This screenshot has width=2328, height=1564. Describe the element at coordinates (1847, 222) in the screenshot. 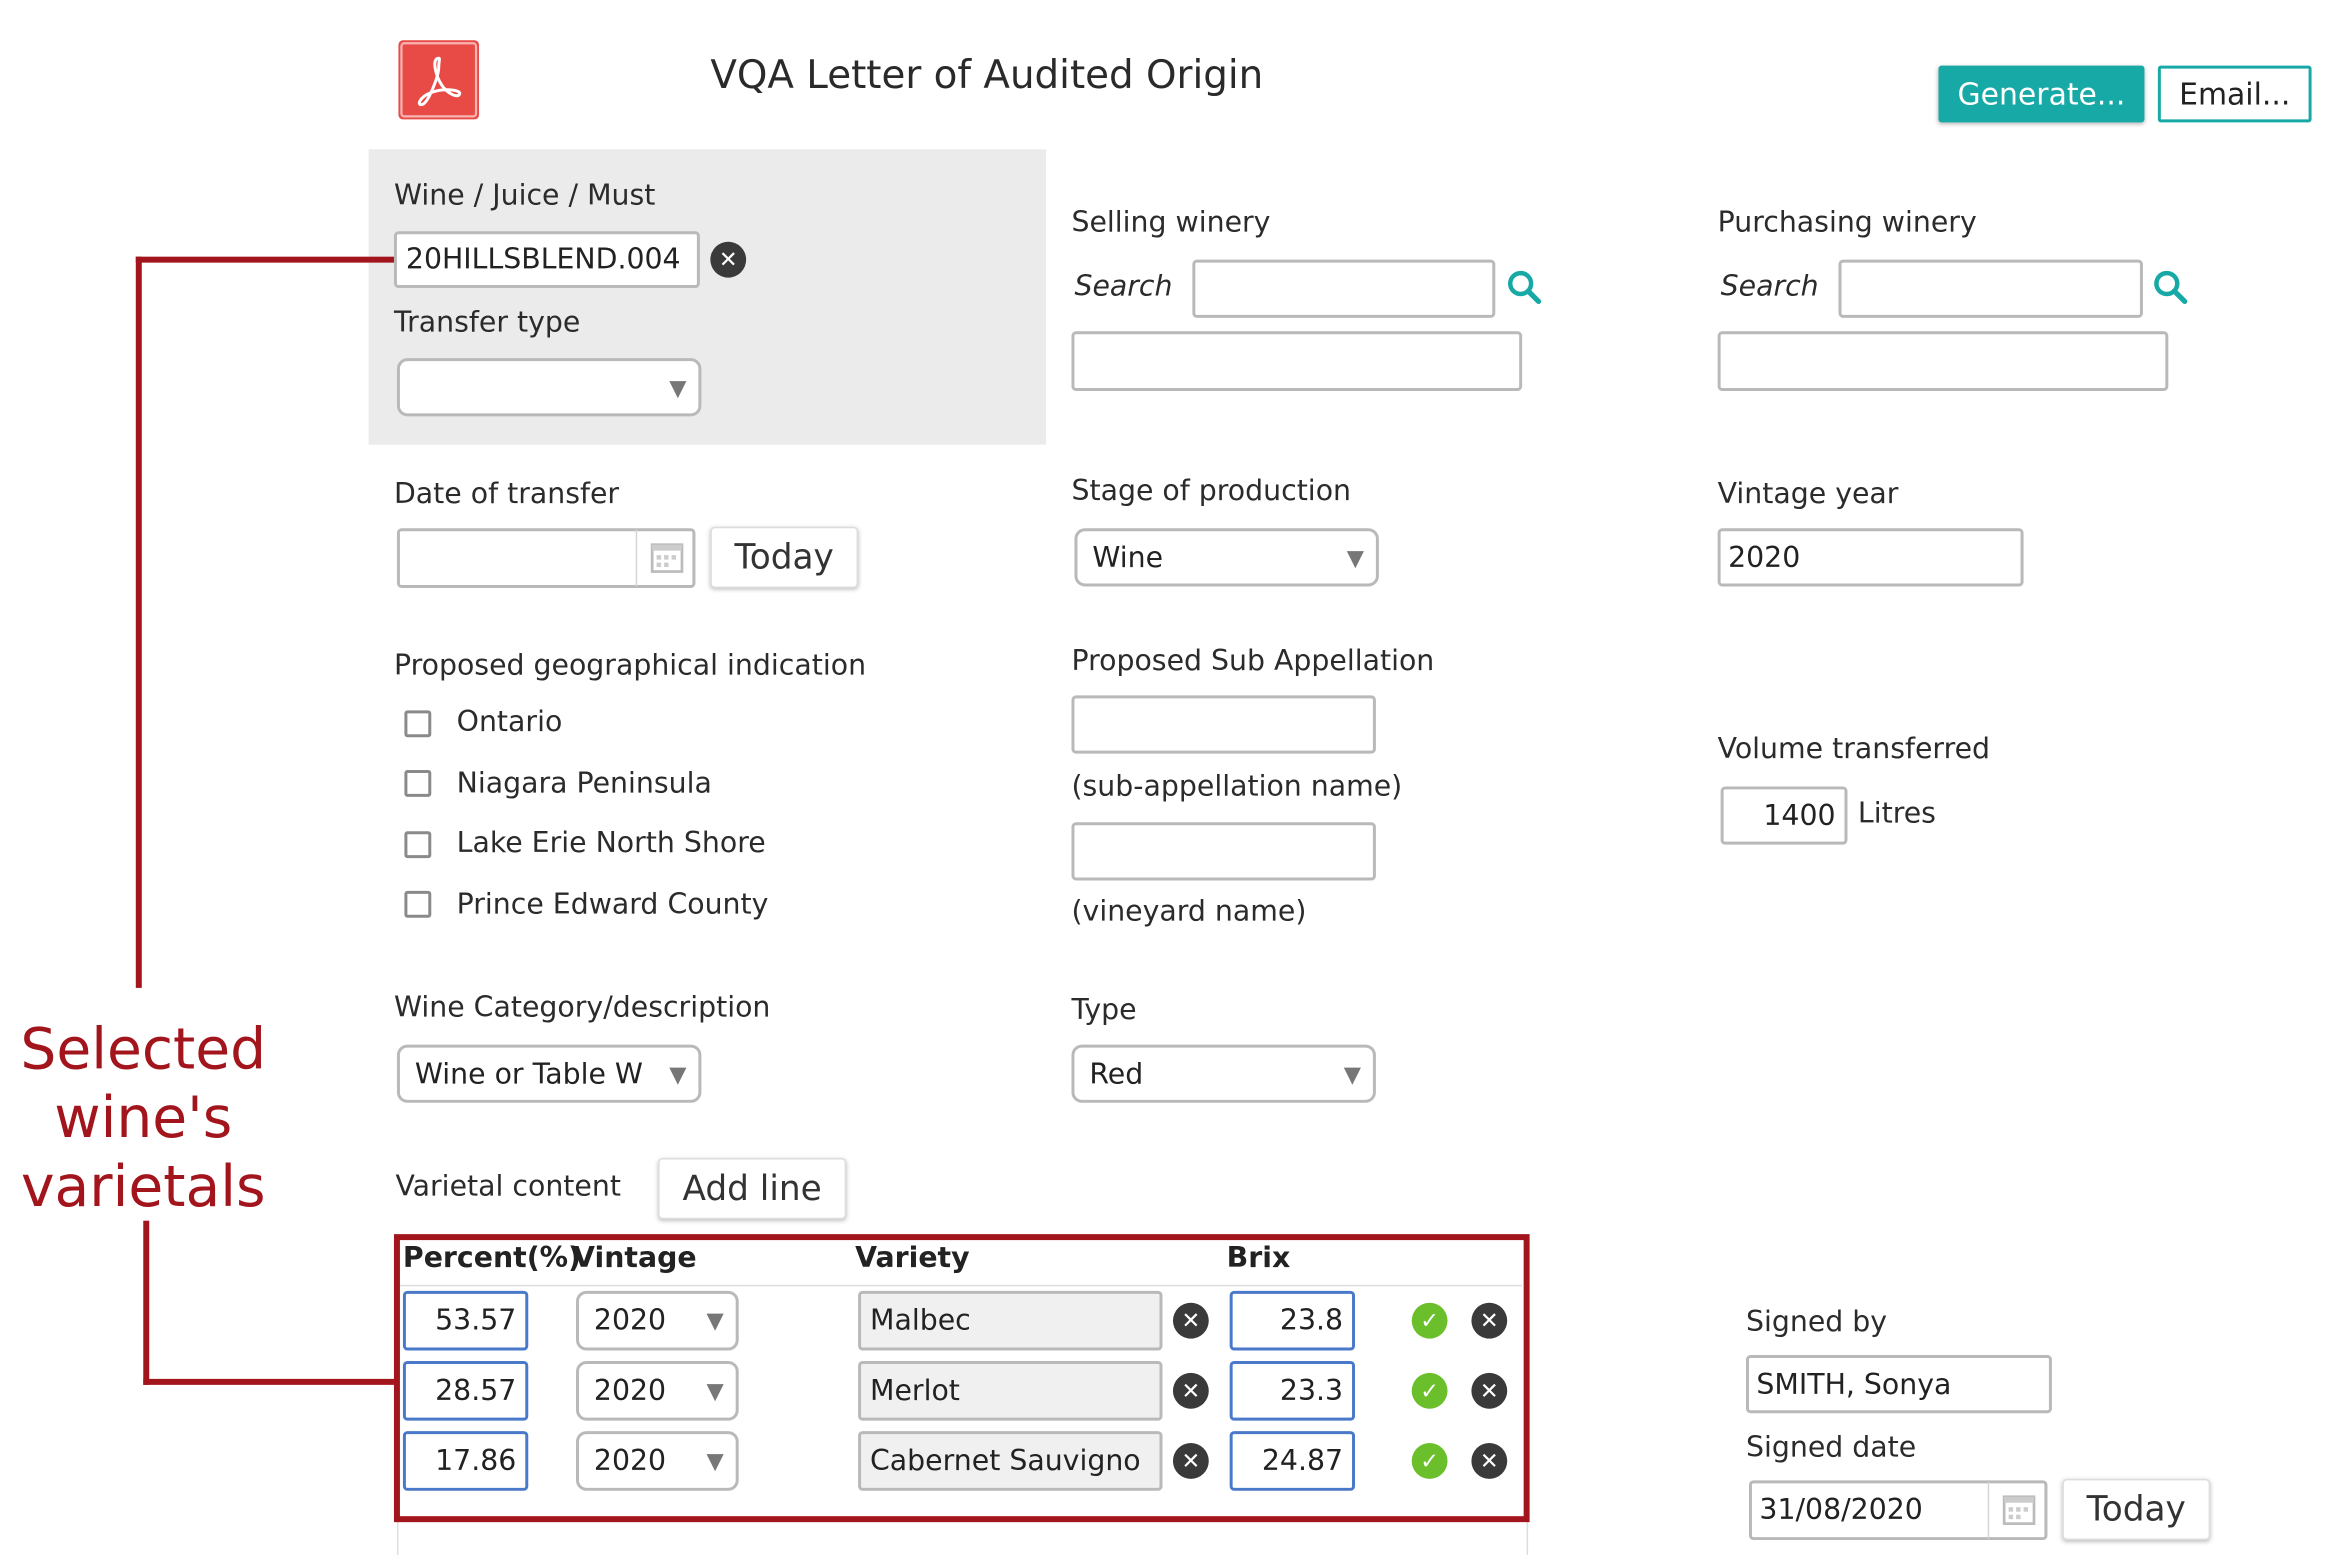

I see `purchasing-winery-label: Purchasing winery` at that location.